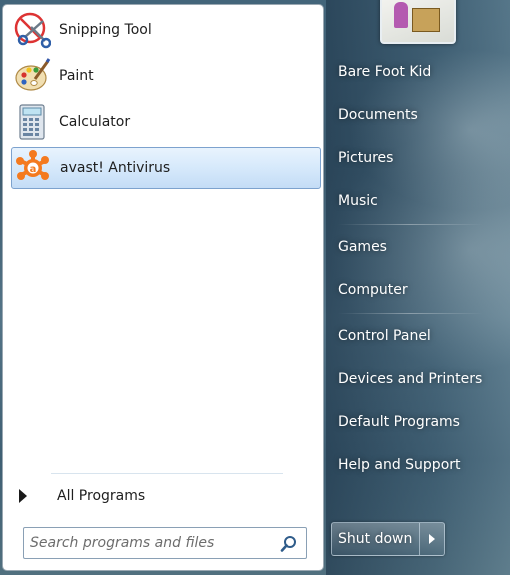  I want to click on program-label: Paint, so click(76, 76).